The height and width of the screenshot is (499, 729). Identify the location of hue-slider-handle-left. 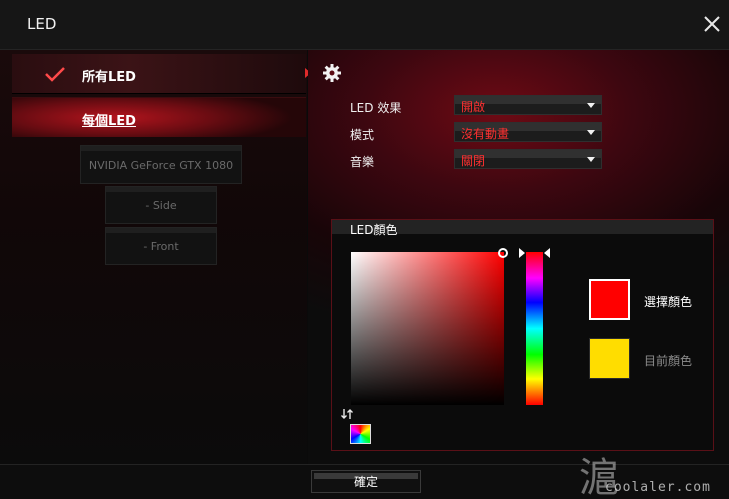
(522, 253).